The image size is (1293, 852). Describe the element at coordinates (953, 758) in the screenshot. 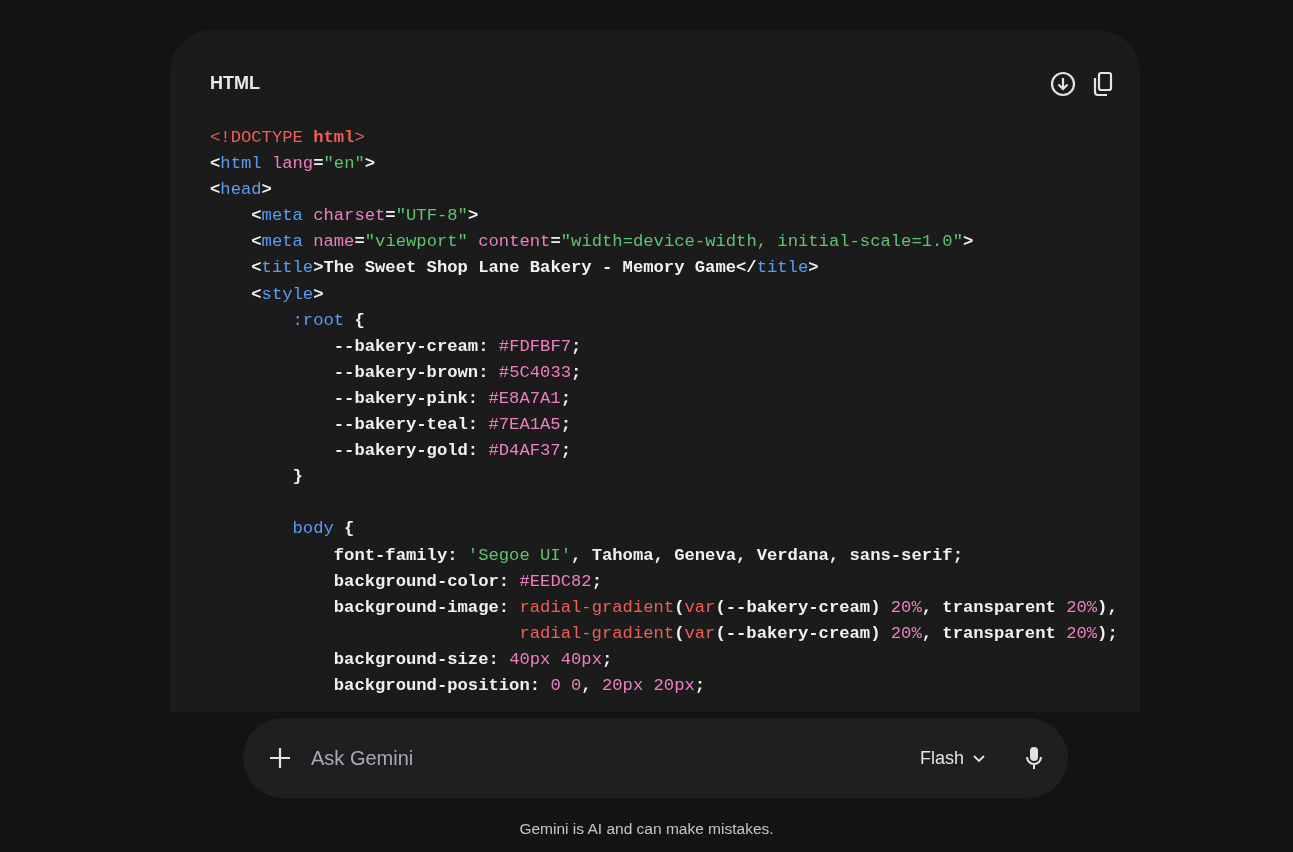

I see `model-selector: Flash` at that location.